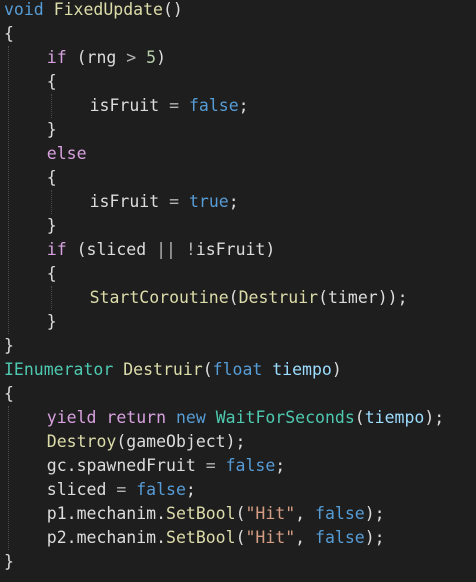  I want to click on code-line: isFruit = true;, so click(164, 202).